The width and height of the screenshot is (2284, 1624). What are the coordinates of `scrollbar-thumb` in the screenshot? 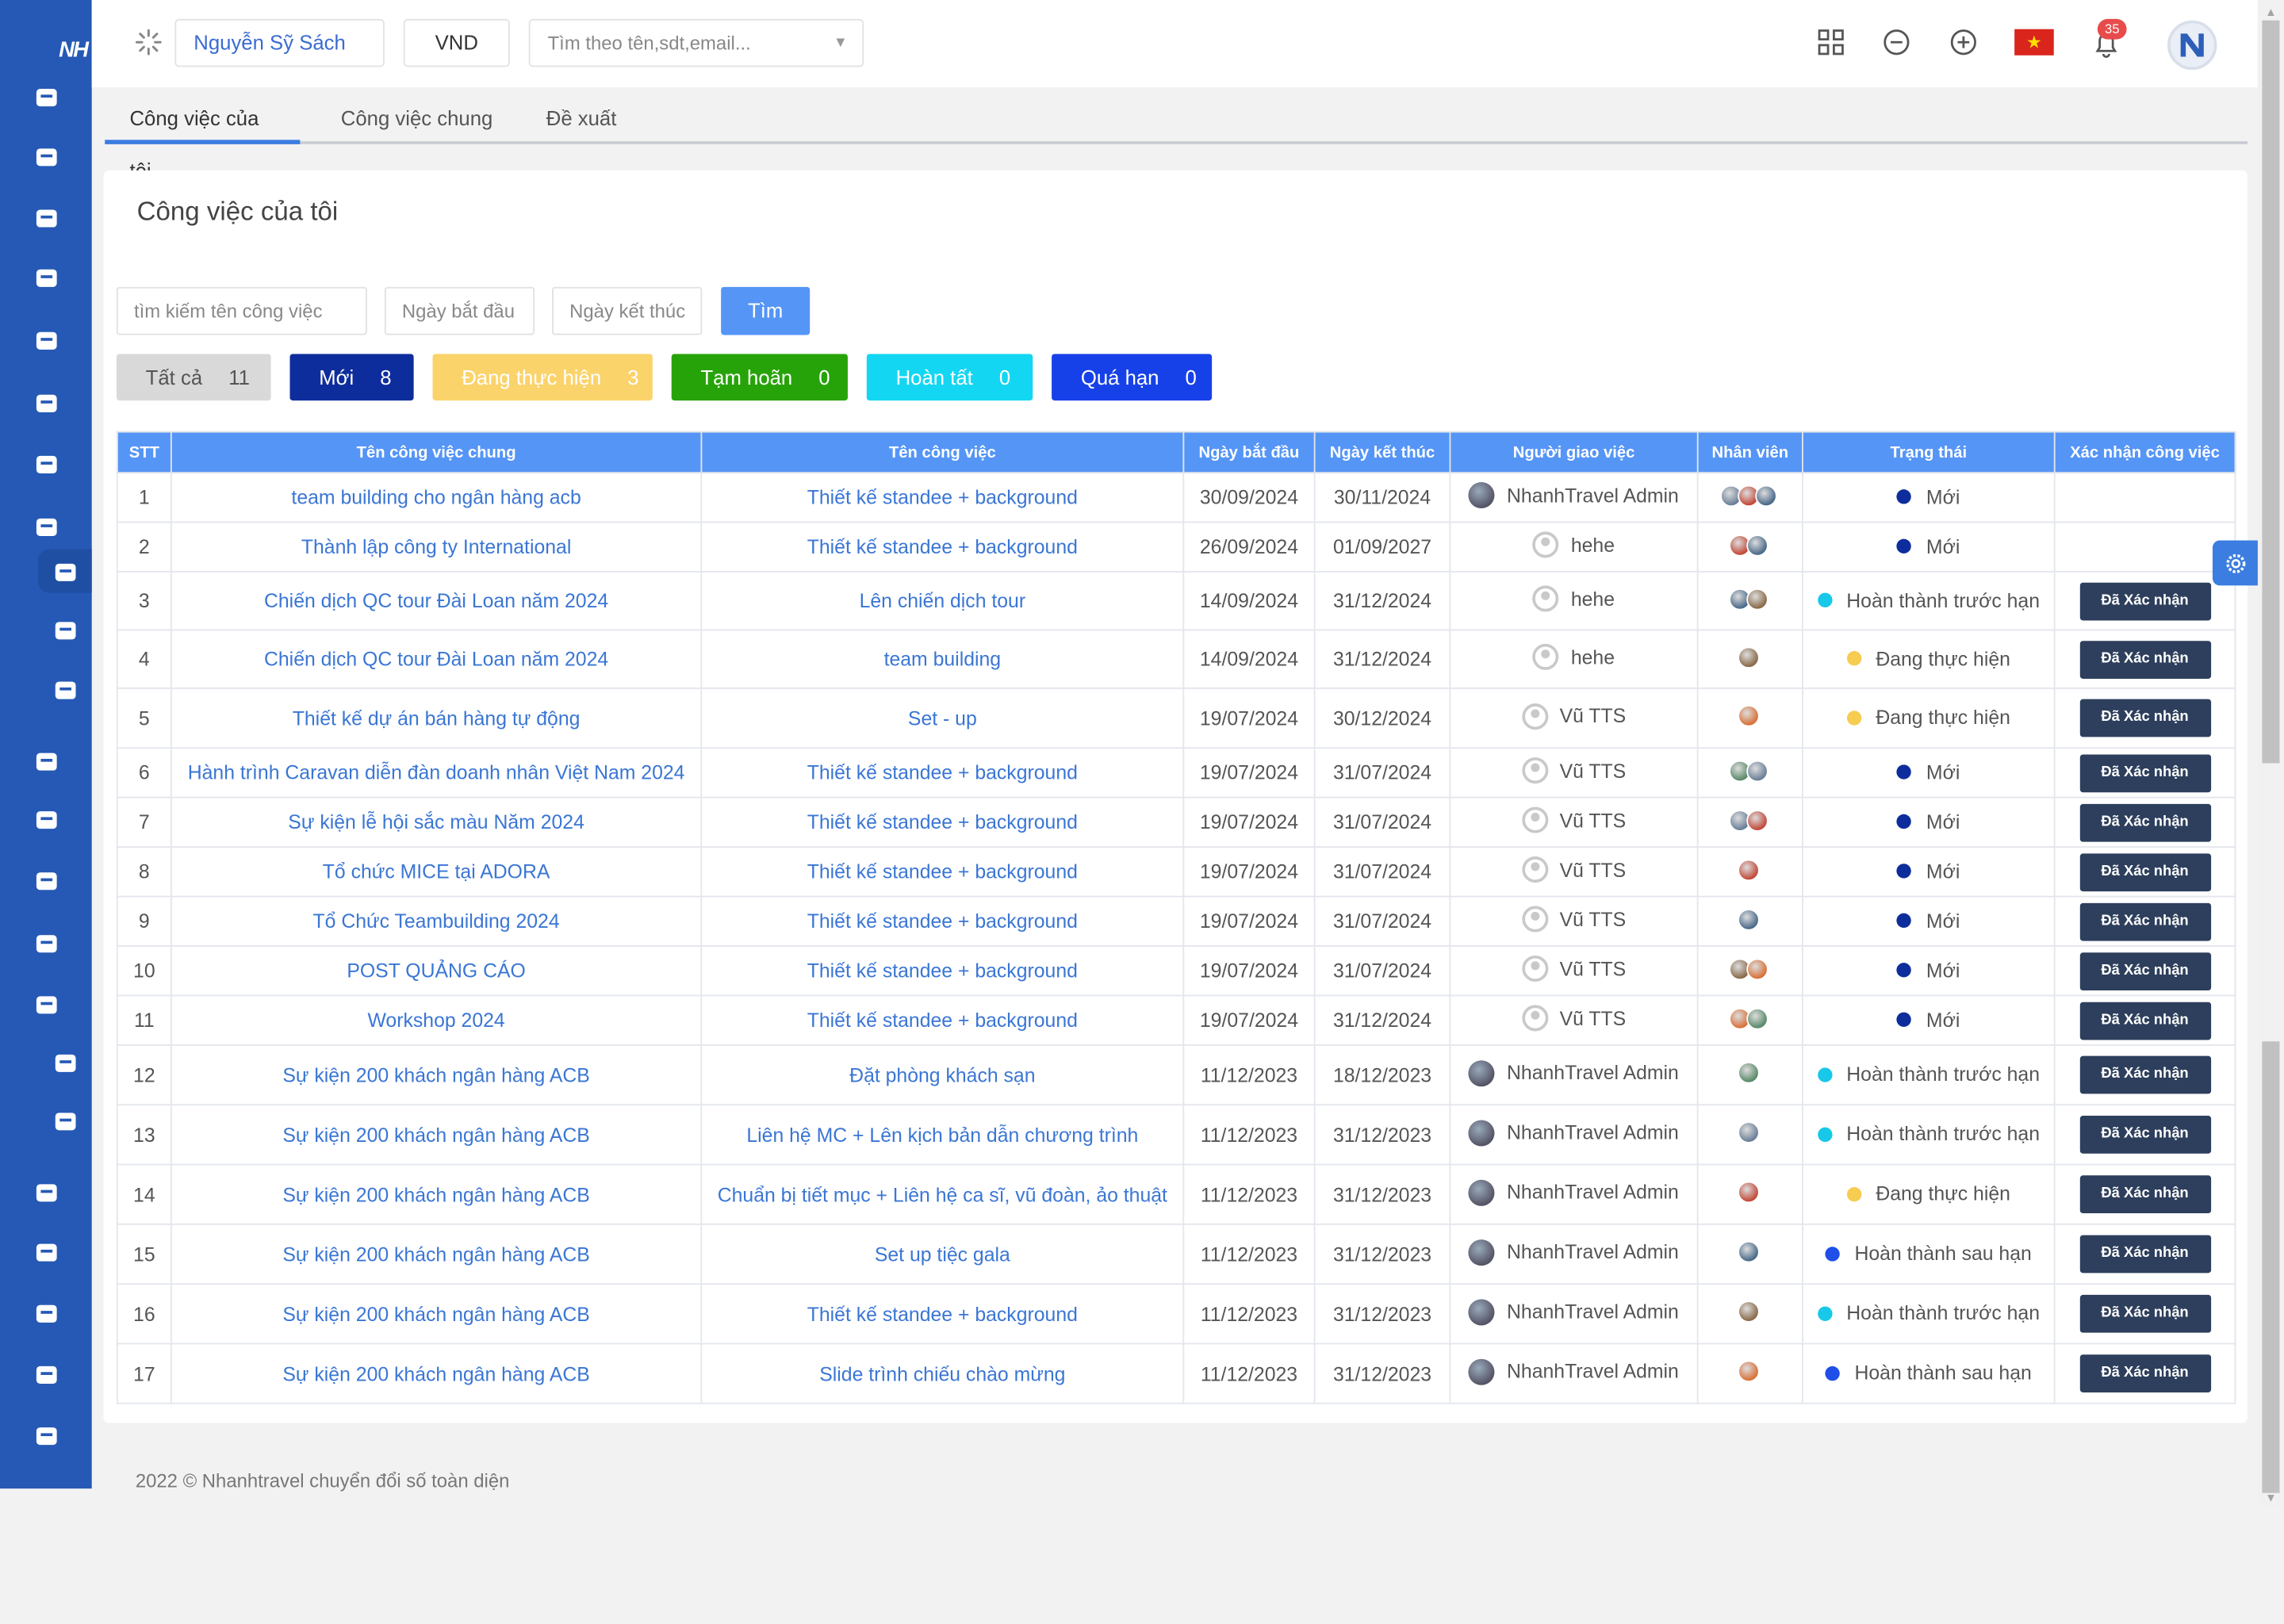 It's located at (2271, 392).